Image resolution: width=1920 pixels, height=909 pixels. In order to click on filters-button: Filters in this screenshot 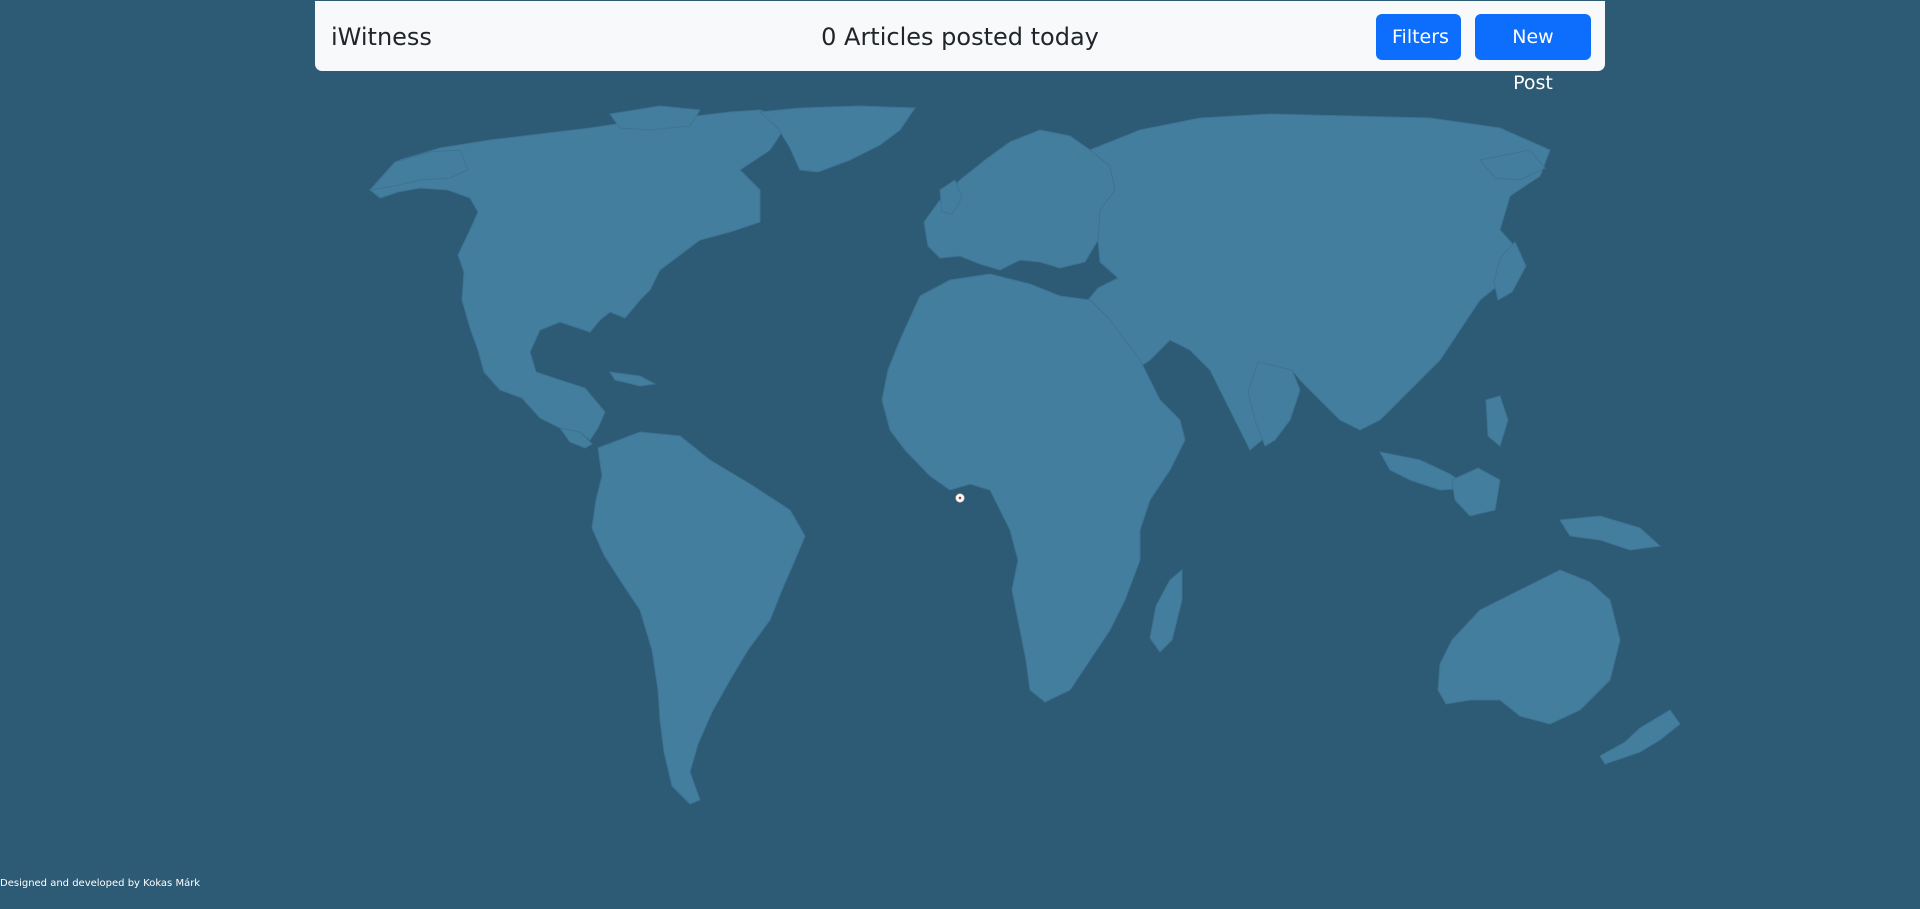, I will do `click(1418, 37)`.